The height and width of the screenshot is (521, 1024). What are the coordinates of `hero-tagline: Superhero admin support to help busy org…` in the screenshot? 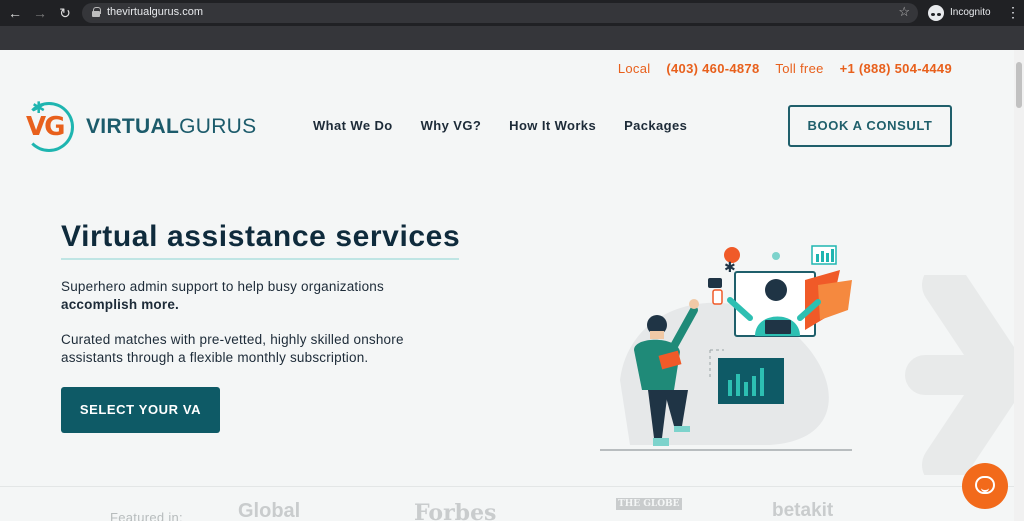 It's located at (222, 295).